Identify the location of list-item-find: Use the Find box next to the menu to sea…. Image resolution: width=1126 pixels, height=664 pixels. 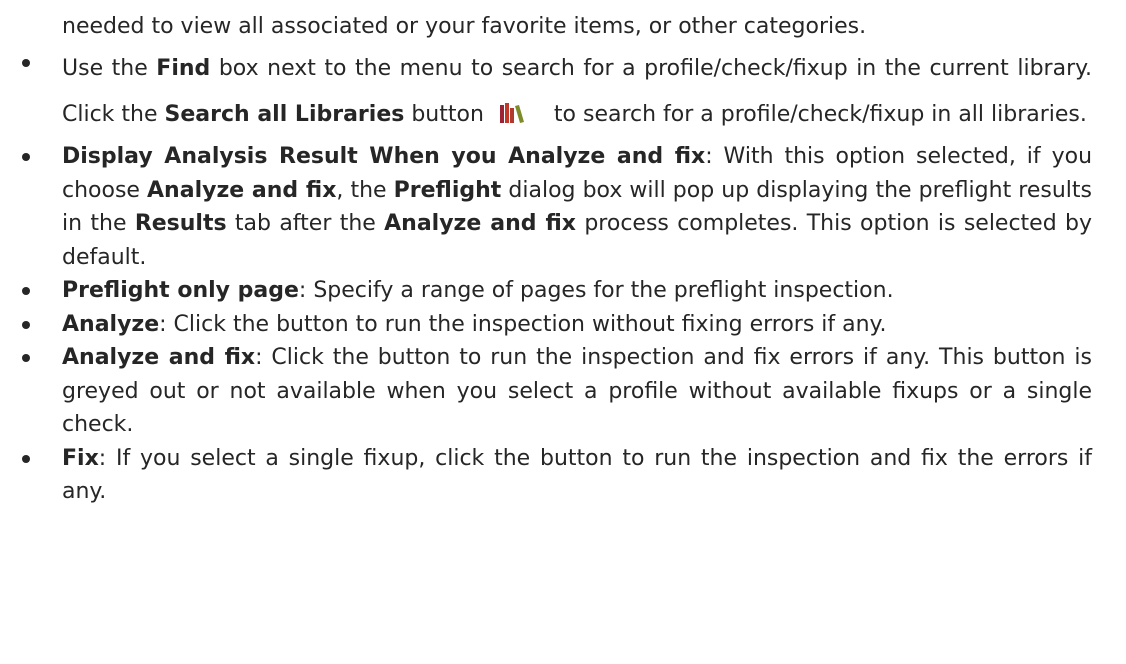
(563, 93).